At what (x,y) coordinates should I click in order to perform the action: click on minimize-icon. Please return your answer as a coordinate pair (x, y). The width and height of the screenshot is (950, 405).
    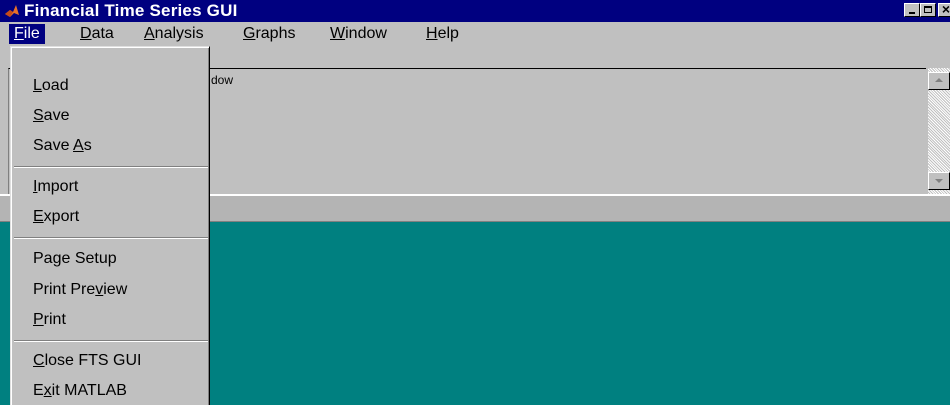
    Looking at the image, I should click on (912, 13).